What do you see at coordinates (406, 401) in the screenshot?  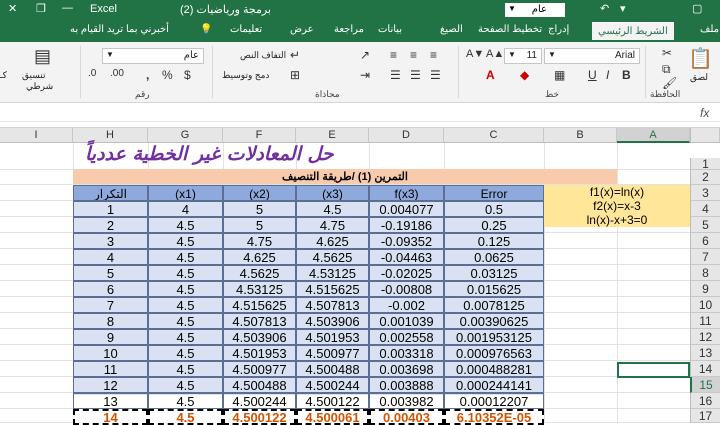 I see `table-cell: 0.003982` at bounding box center [406, 401].